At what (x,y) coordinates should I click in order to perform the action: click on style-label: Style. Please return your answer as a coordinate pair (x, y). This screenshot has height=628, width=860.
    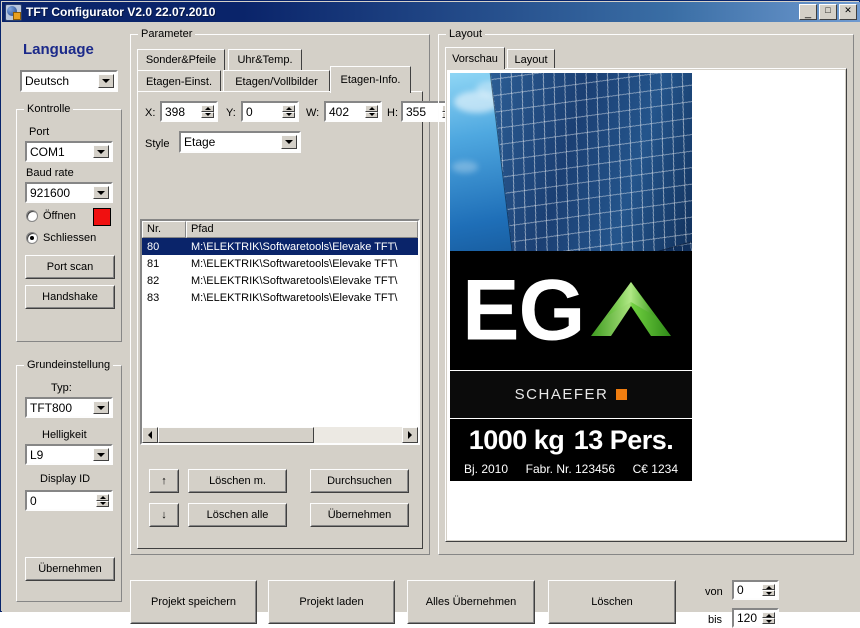
    Looking at the image, I should click on (157, 144).